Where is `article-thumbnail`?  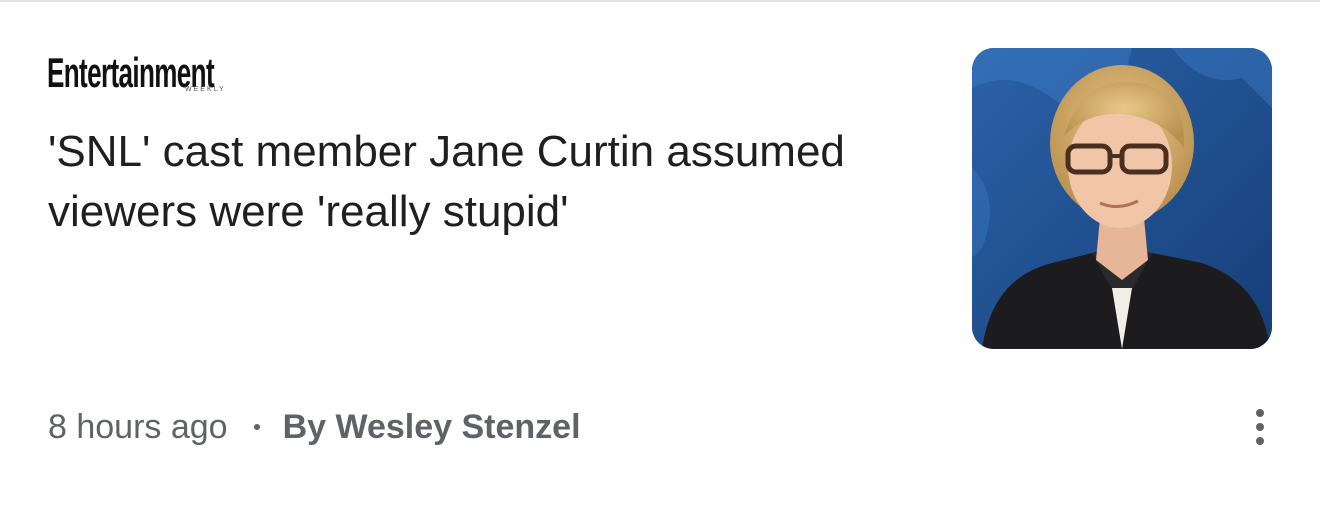 article-thumbnail is located at coordinates (1122, 198).